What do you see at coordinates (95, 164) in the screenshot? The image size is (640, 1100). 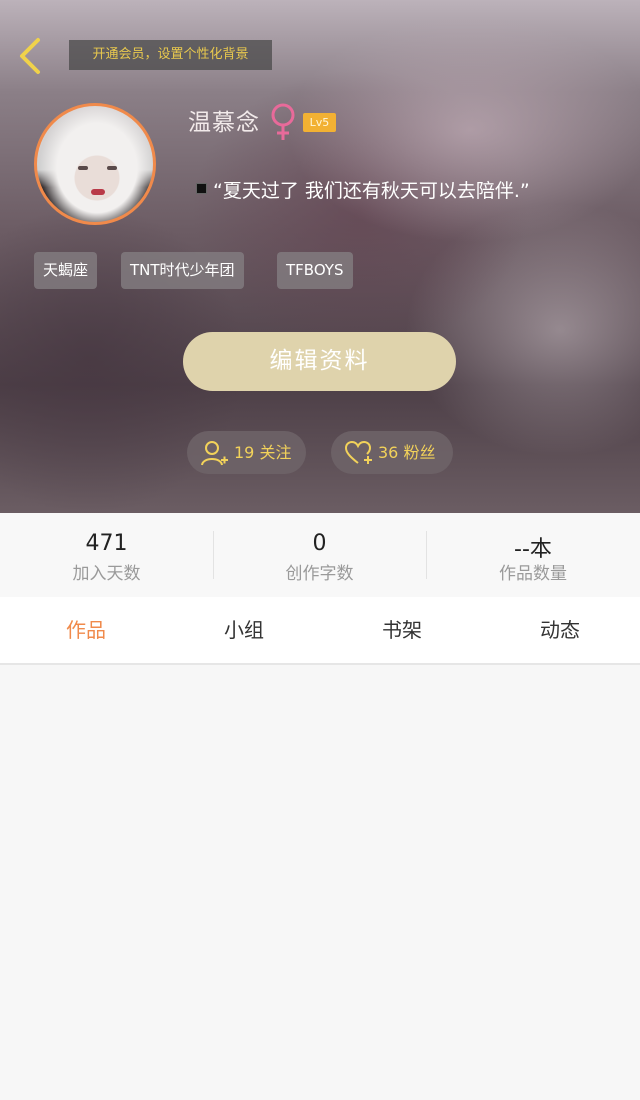 I see `avatar` at bounding box center [95, 164].